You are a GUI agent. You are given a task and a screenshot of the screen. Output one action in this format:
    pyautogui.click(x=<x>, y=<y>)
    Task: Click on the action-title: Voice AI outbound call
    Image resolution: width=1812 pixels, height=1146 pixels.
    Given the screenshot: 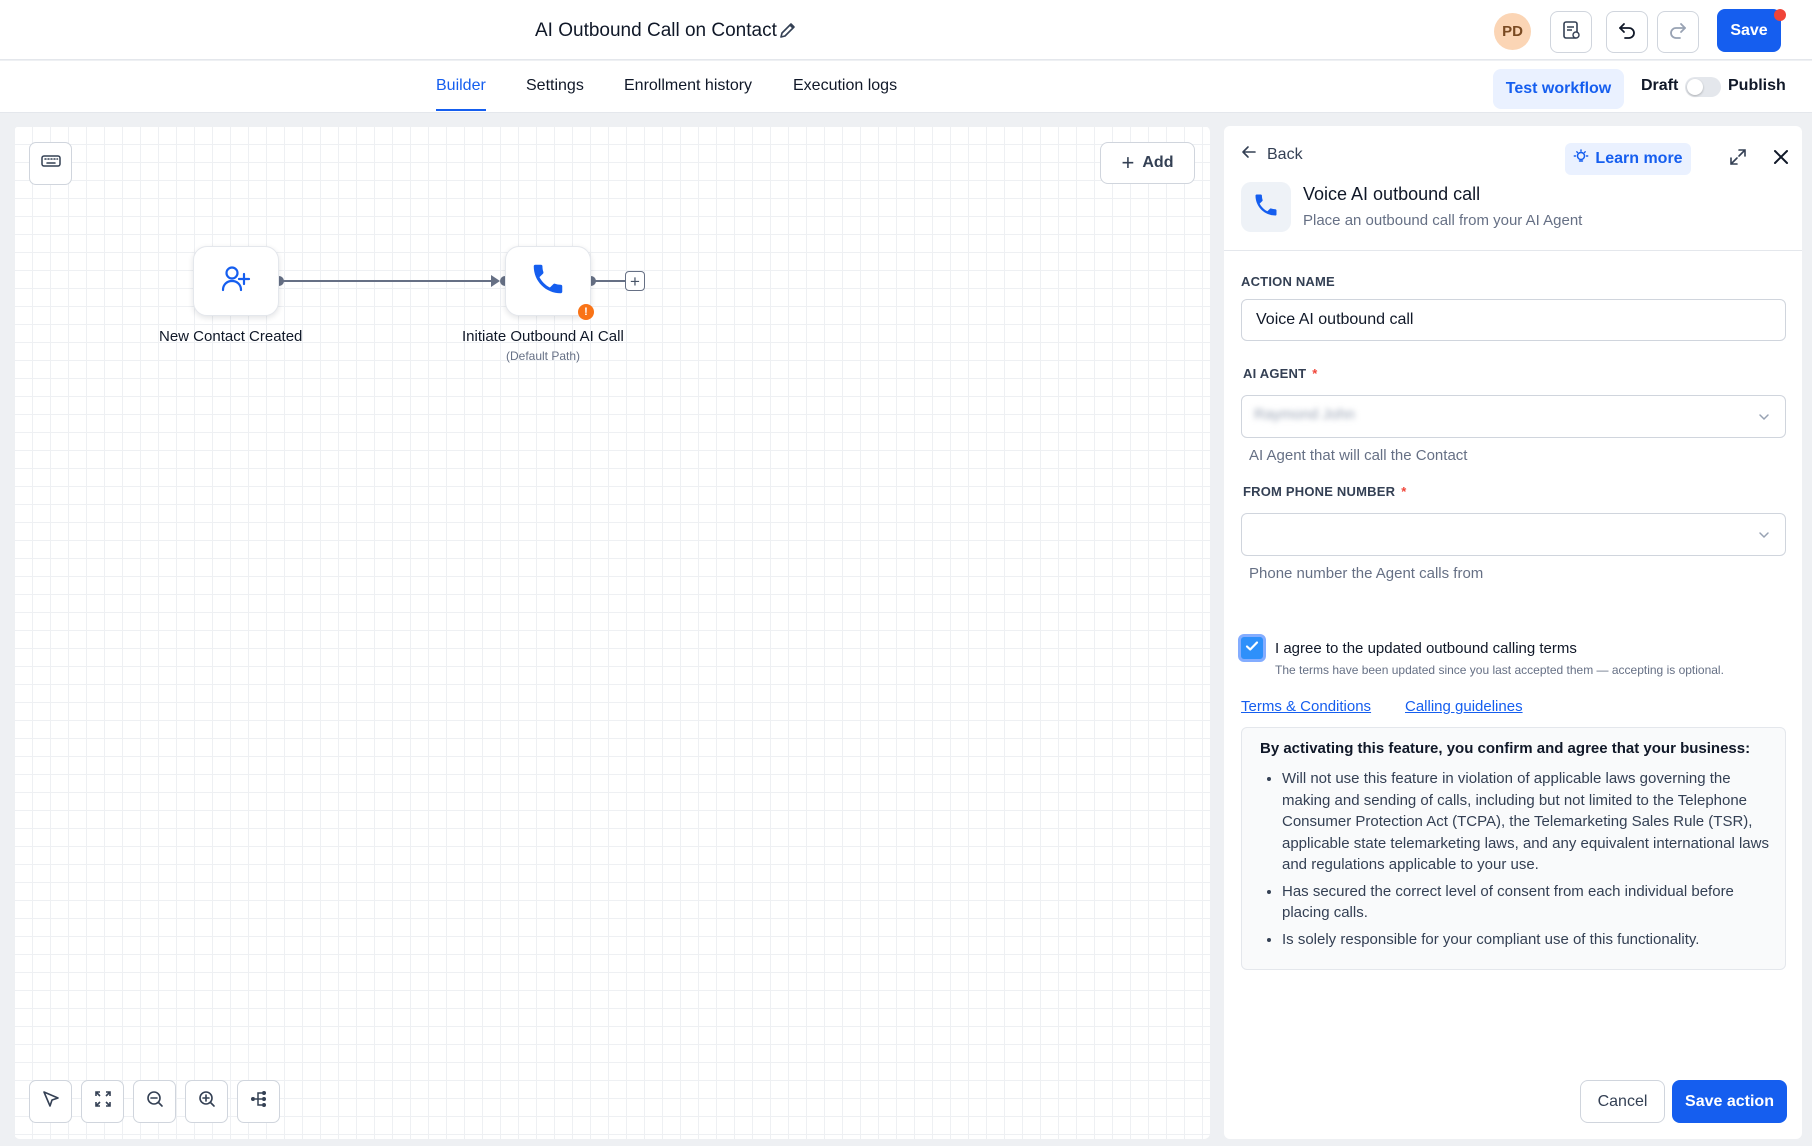 What is the action you would take?
    pyautogui.click(x=1392, y=194)
    